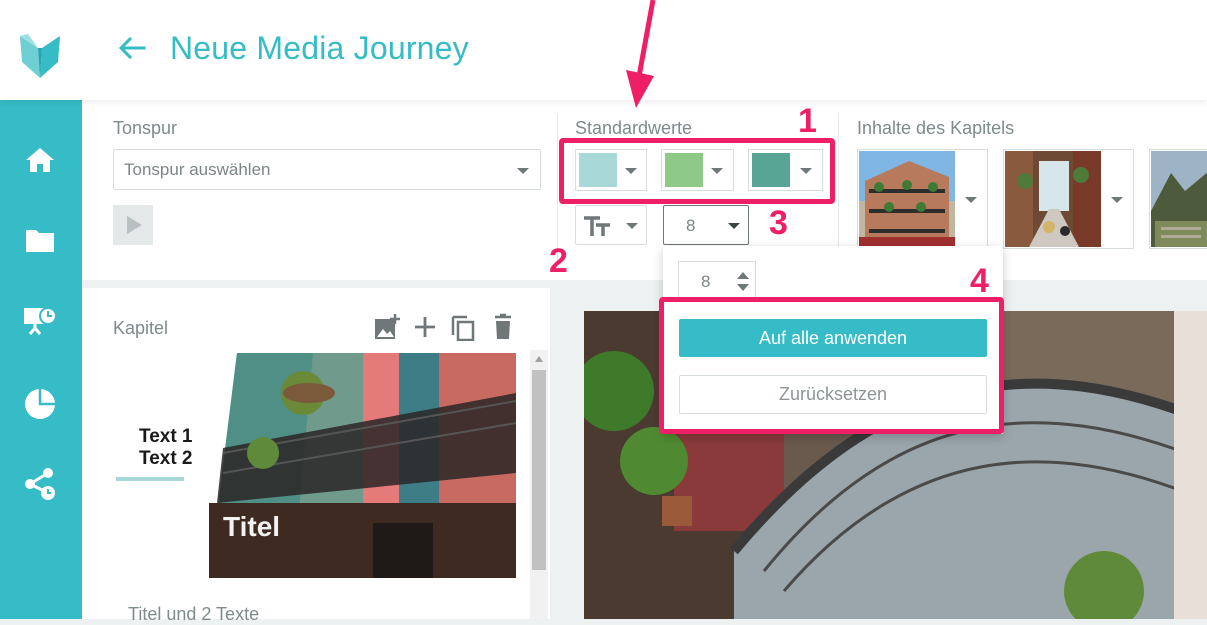 The width and height of the screenshot is (1207, 625). I want to click on add-image-icon, so click(387, 327).